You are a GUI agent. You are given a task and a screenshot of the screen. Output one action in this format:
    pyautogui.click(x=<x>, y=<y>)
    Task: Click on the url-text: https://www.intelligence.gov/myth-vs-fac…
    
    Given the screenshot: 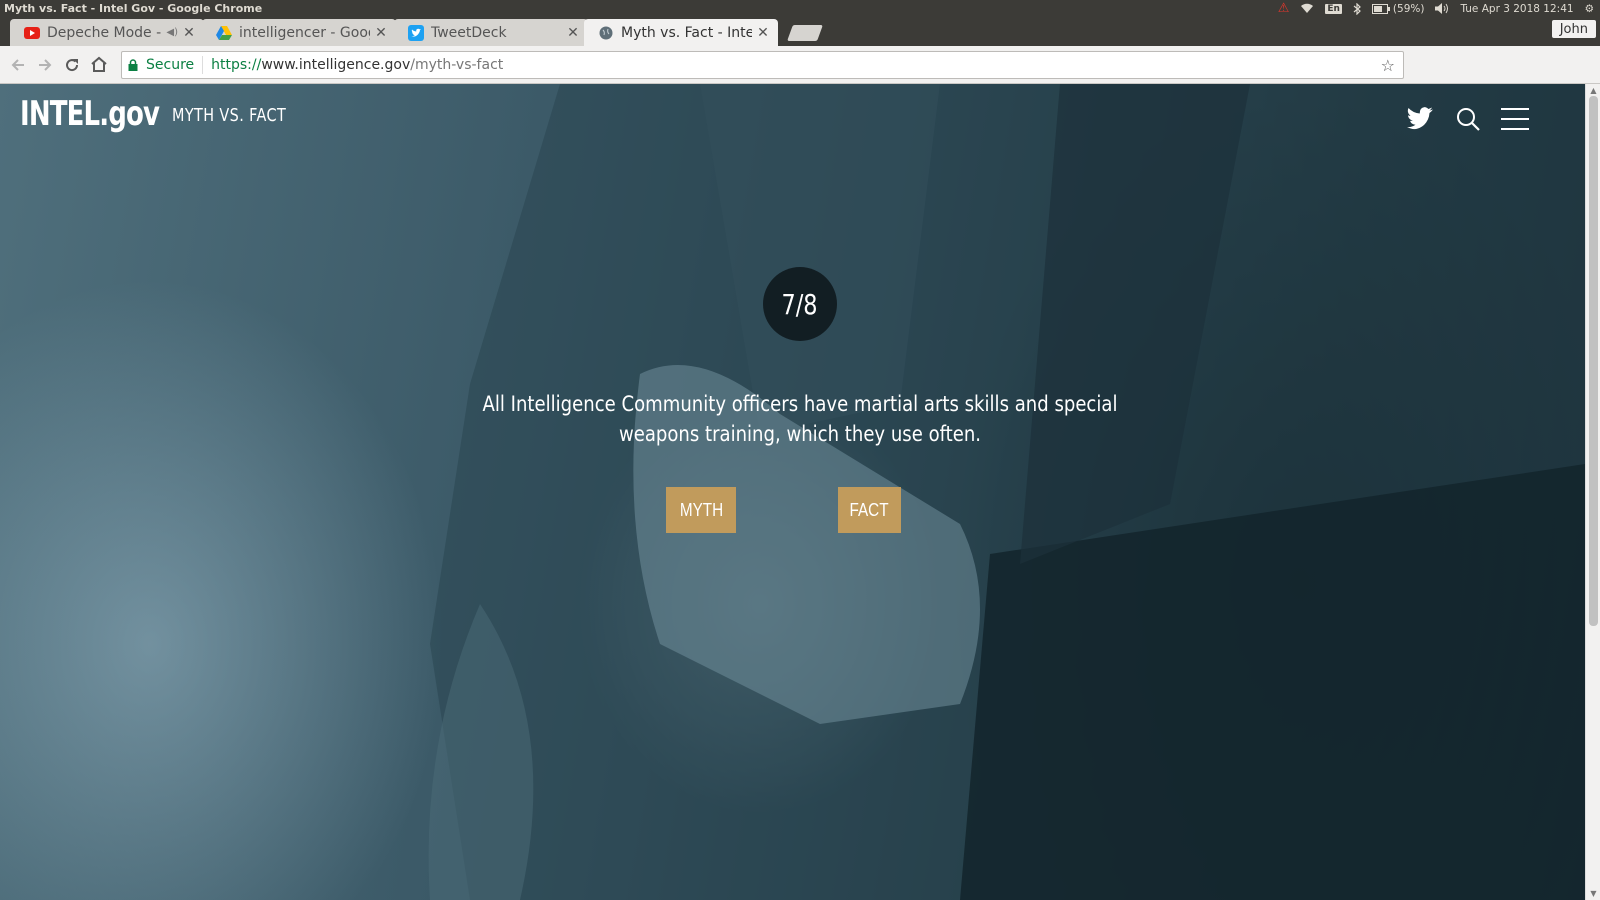 What is the action you would take?
    pyautogui.click(x=353, y=65)
    